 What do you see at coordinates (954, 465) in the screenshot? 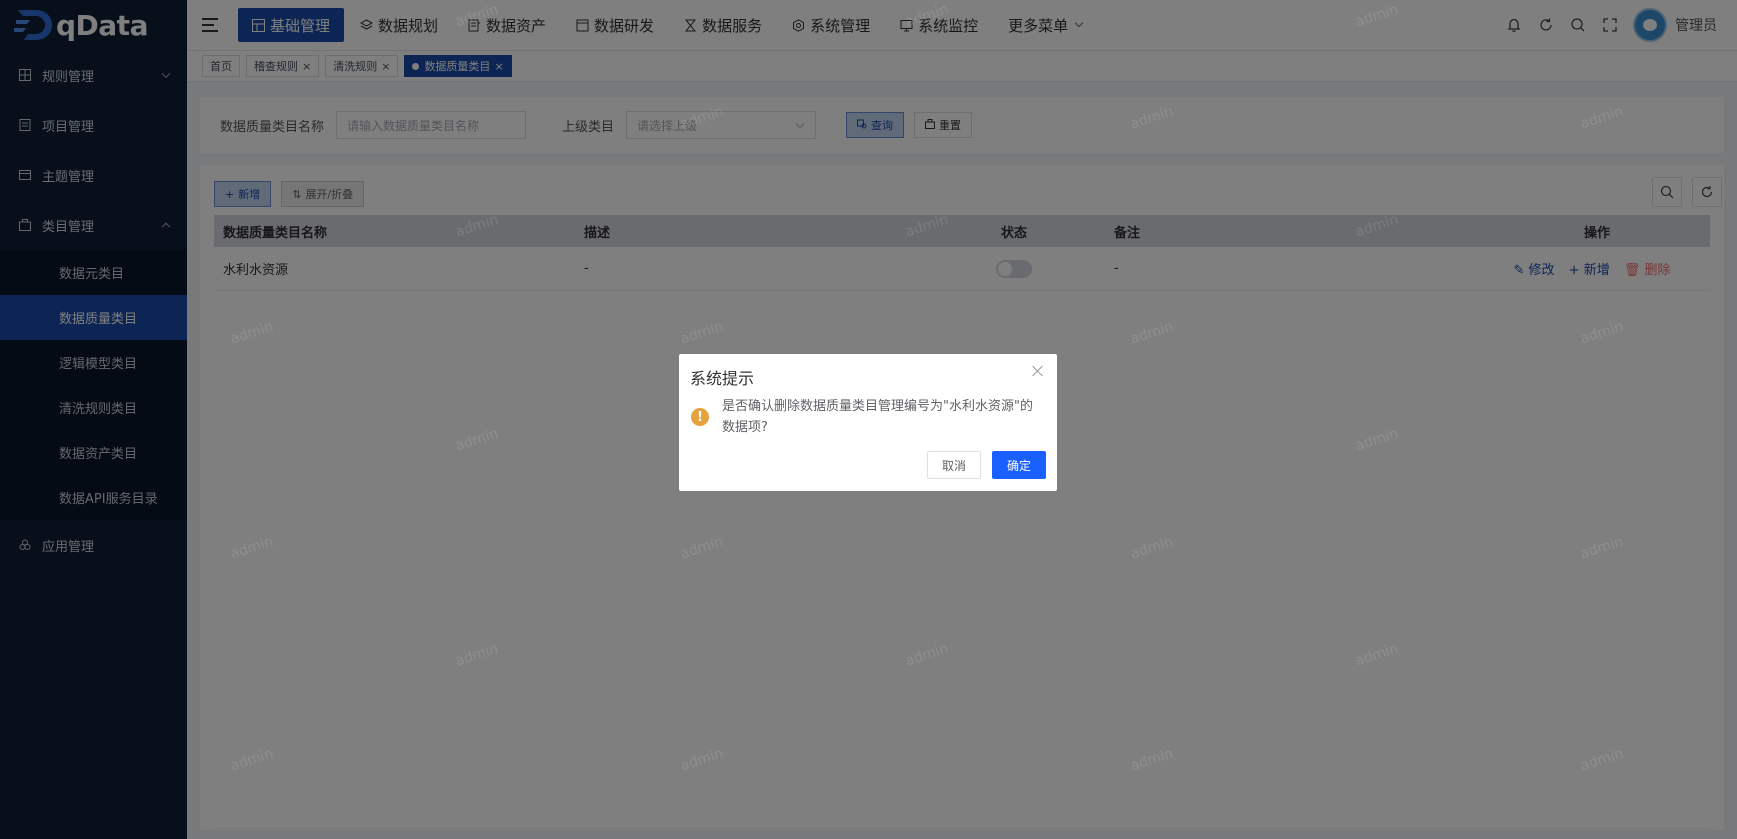
I see `cancel-button: 取消` at bounding box center [954, 465].